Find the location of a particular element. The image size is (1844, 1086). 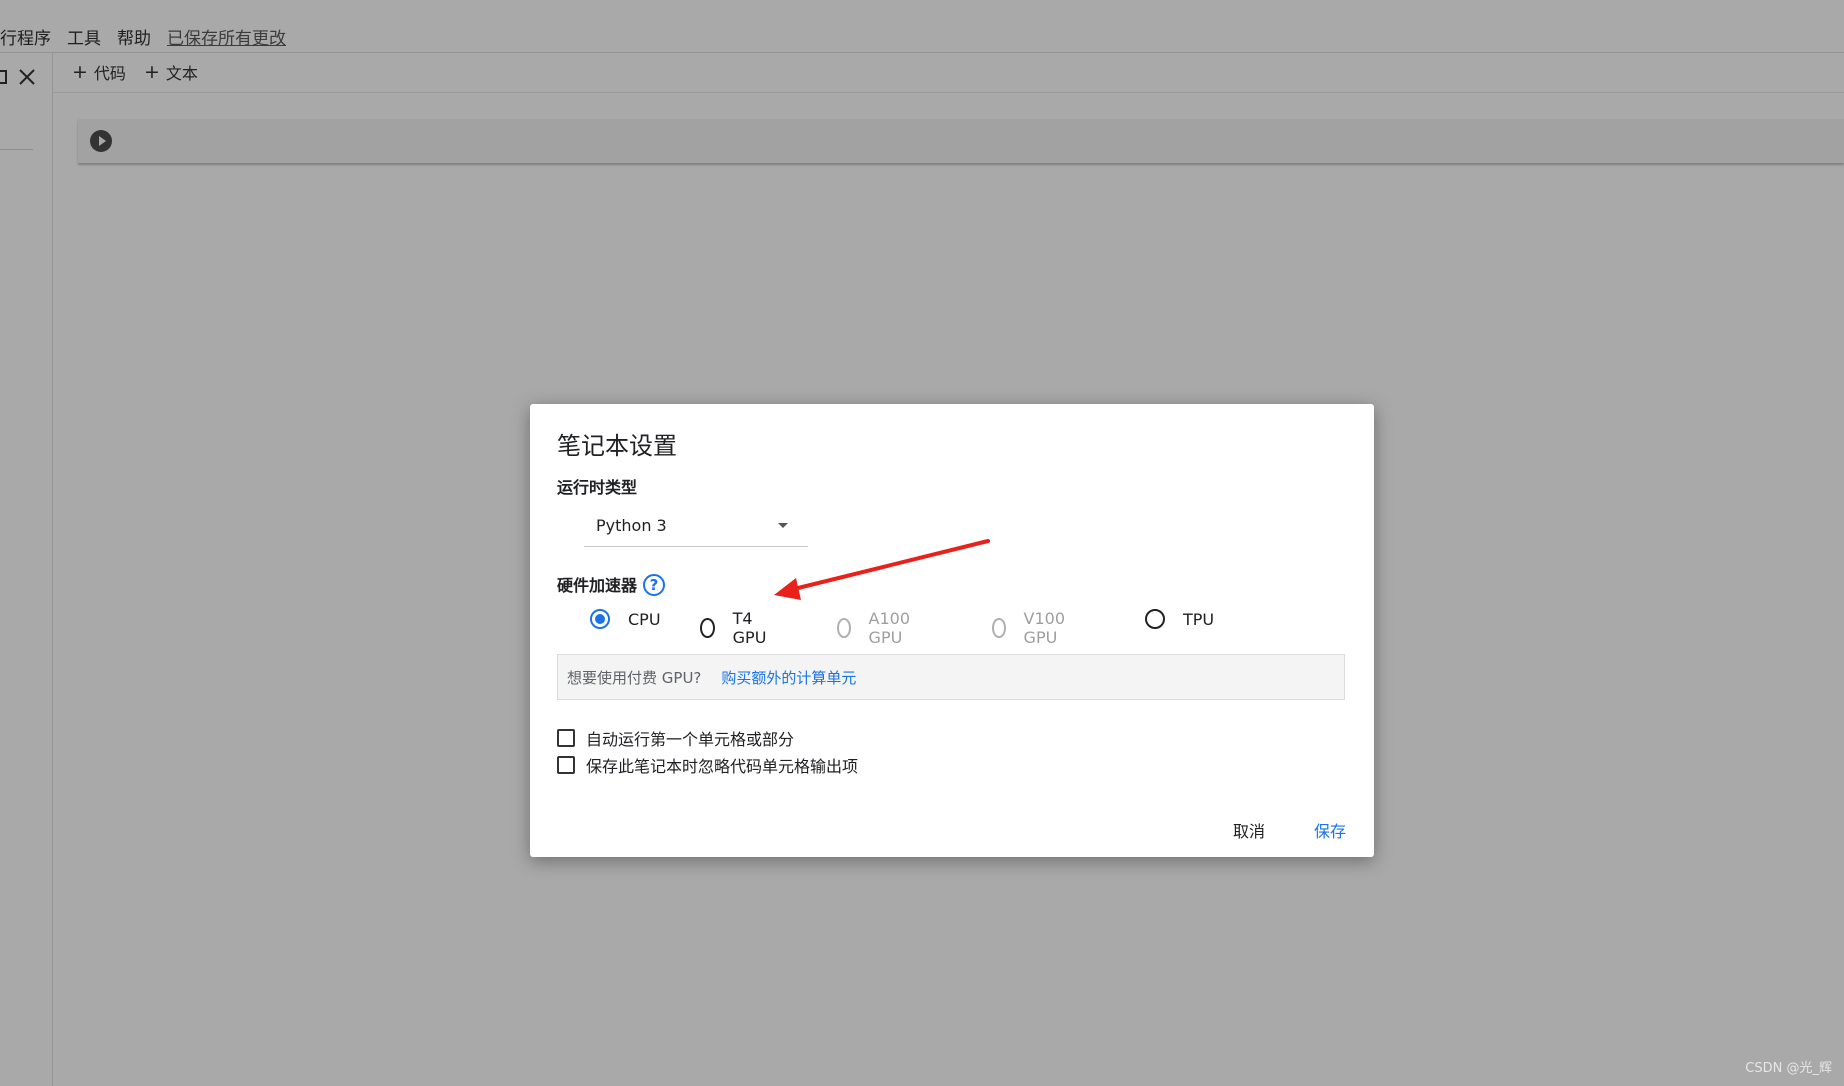

sidebar-edge is located at coordinates (52, 569).